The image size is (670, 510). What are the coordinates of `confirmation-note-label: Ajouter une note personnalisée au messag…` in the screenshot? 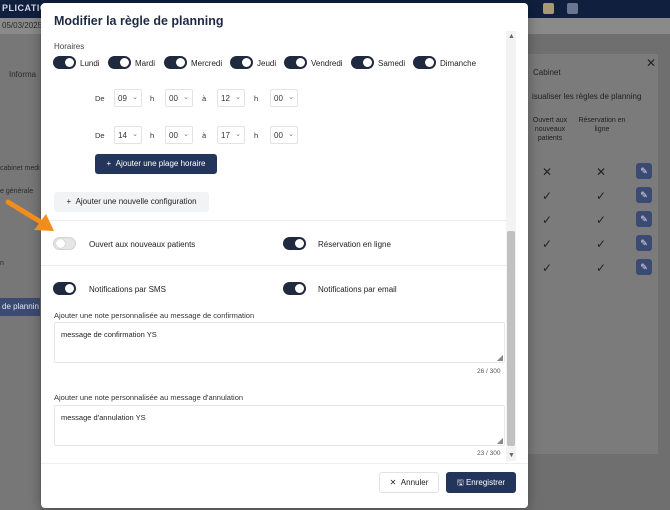 It's located at (154, 315).